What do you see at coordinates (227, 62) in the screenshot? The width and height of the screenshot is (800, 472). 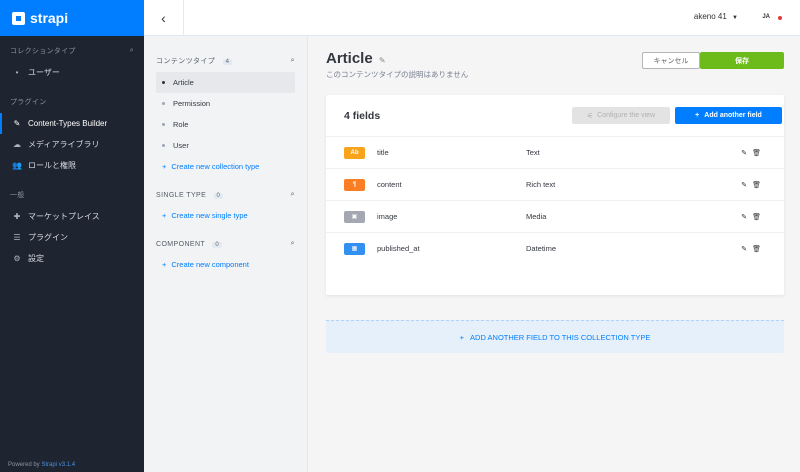 I see `content-types-count: 4` at bounding box center [227, 62].